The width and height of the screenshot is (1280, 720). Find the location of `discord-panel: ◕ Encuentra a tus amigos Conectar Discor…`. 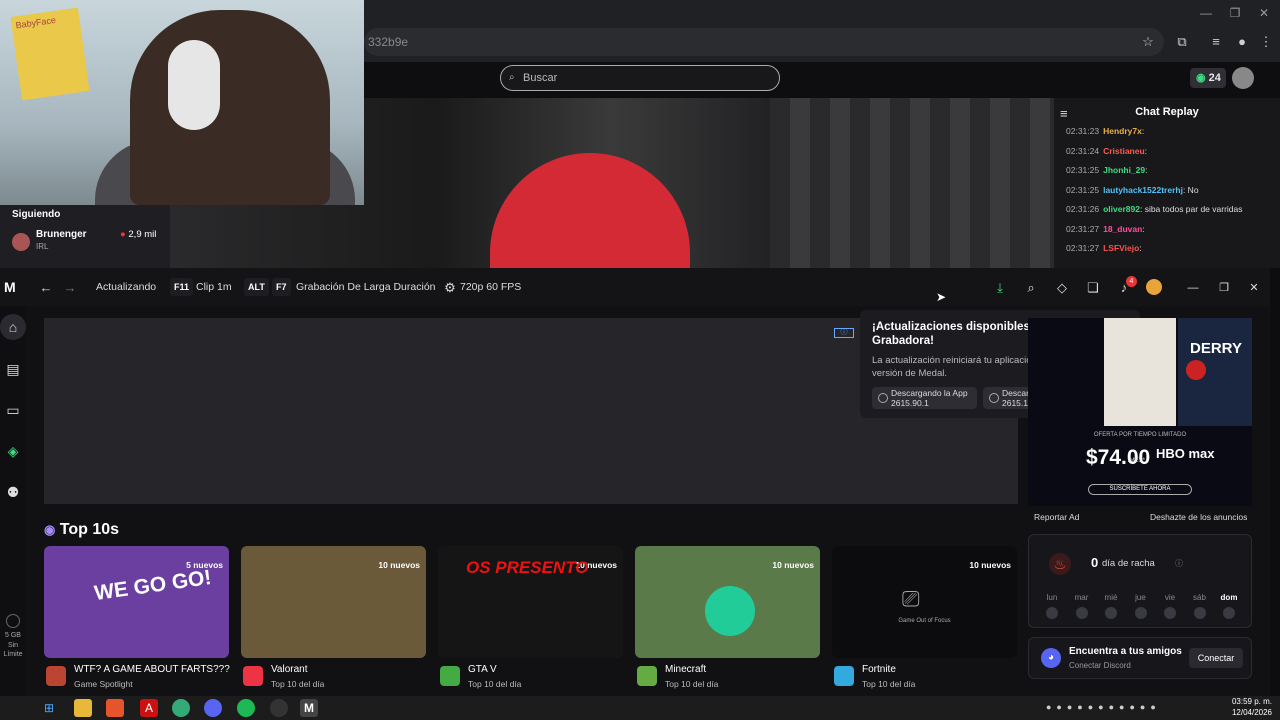

discord-panel: ◕ Encuentra a tus amigos Conectar Discor… is located at coordinates (1140, 658).